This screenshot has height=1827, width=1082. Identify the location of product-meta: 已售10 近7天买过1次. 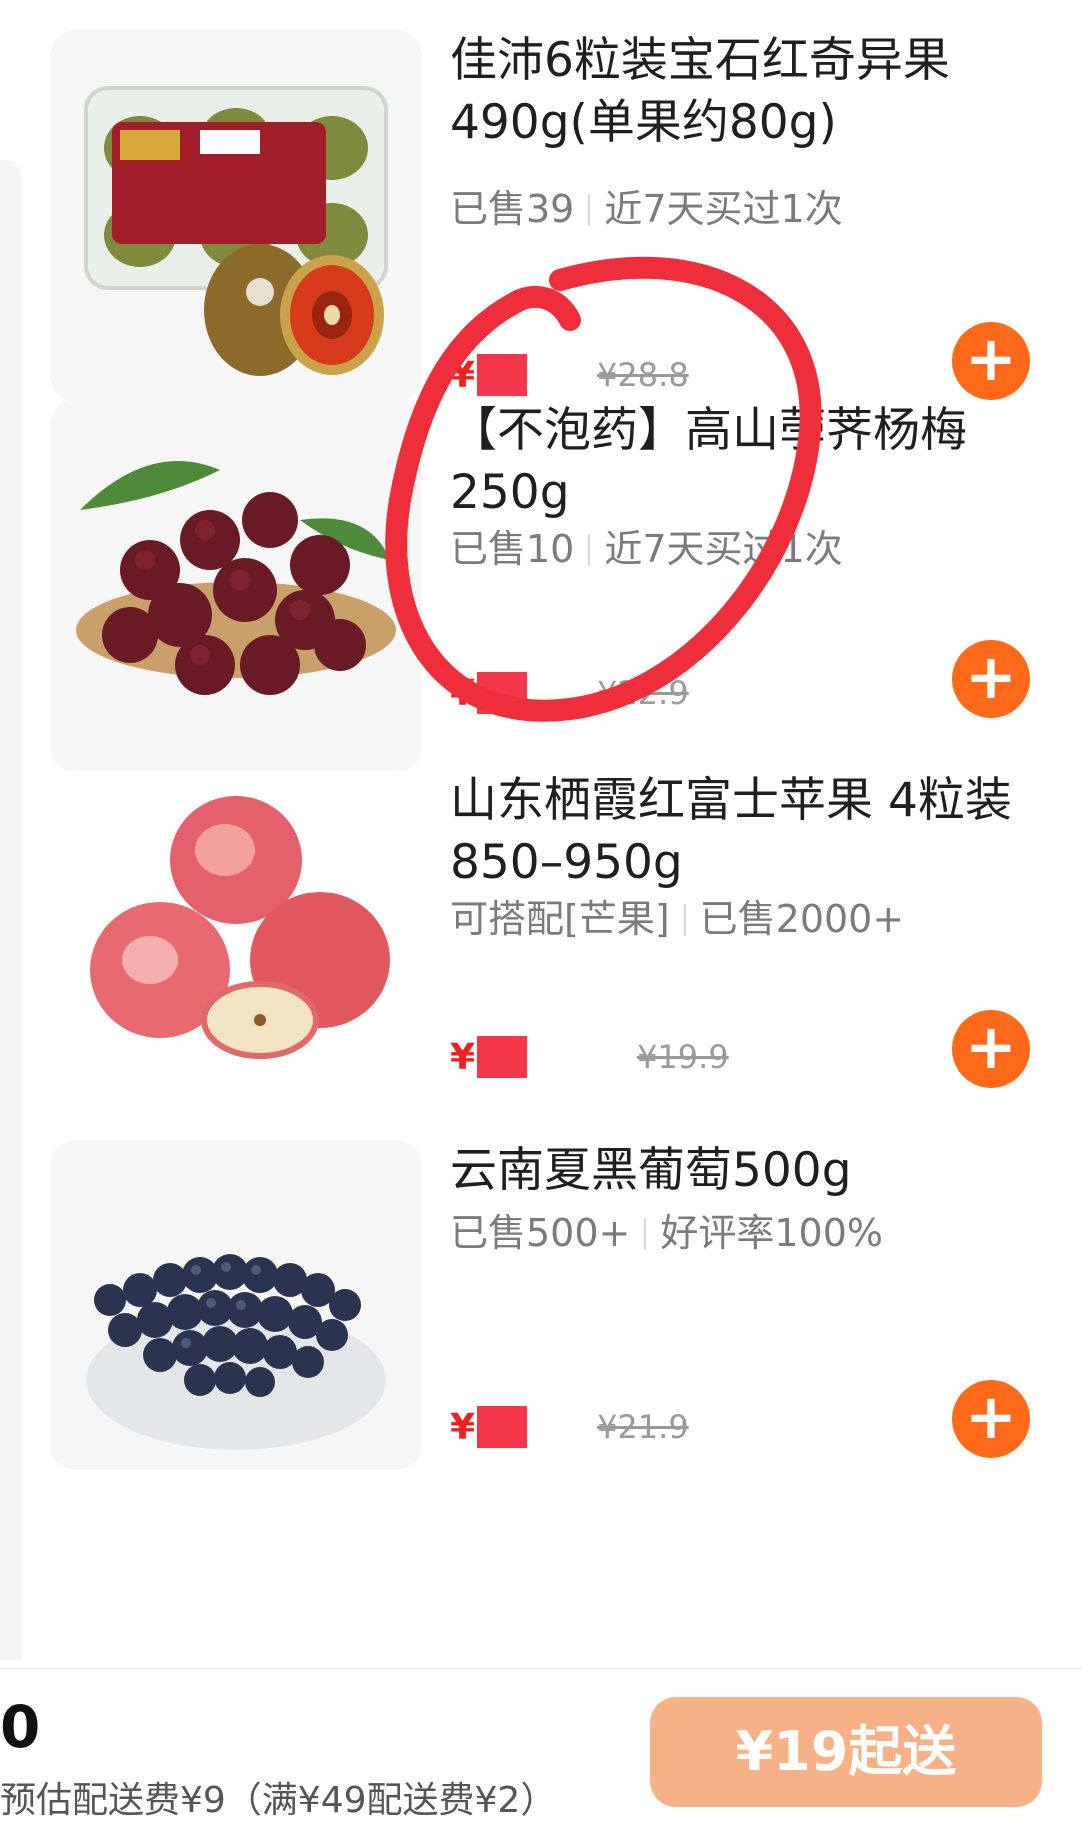
(646, 545).